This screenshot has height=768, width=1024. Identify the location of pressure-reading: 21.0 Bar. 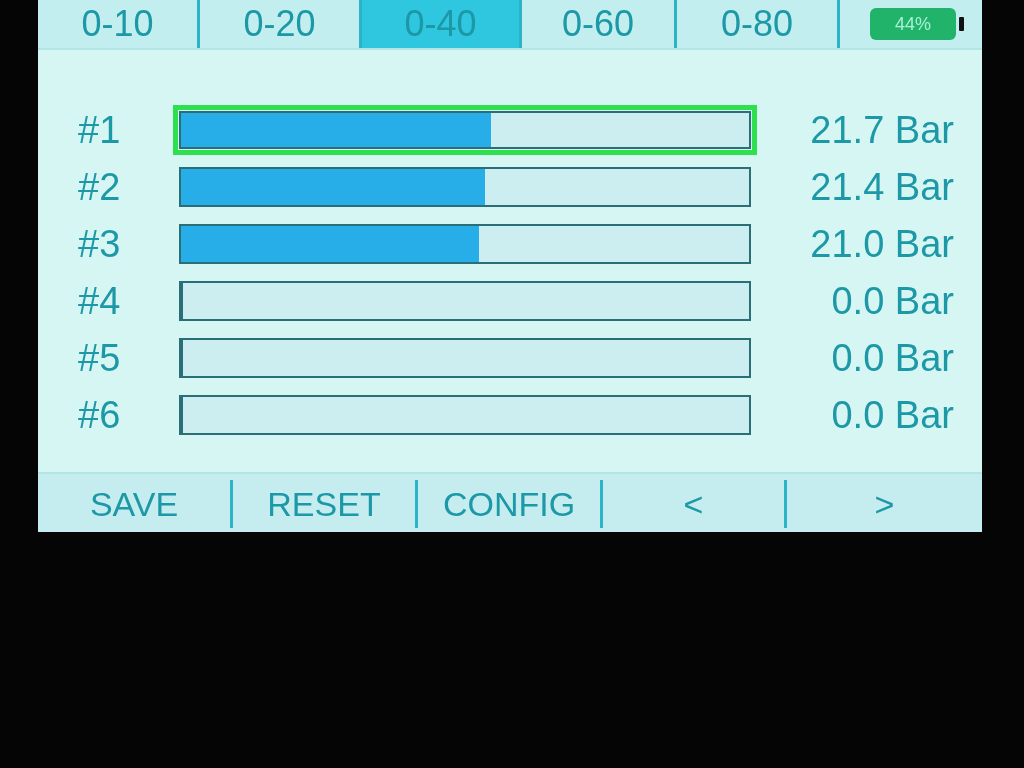
(881, 244).